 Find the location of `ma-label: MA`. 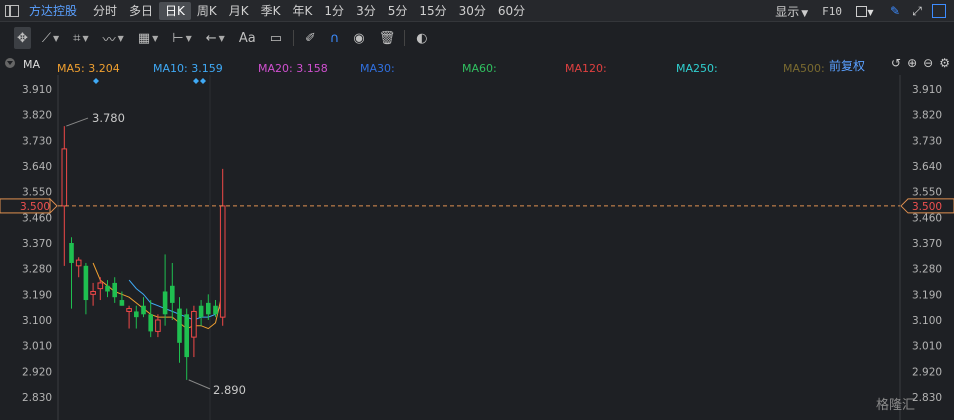

ma-label: MA is located at coordinates (31, 64).